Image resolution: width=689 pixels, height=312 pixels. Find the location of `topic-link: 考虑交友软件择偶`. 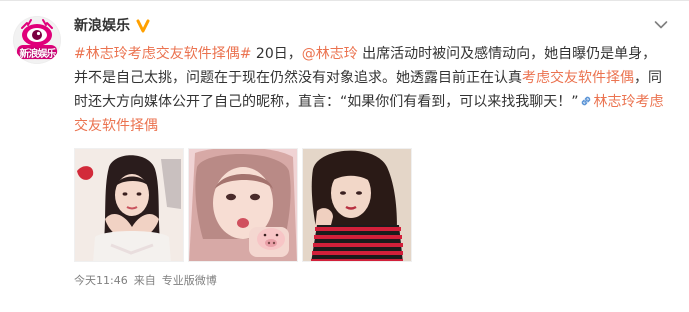

topic-link: 考虑交友软件择偶 is located at coordinates (578, 78).